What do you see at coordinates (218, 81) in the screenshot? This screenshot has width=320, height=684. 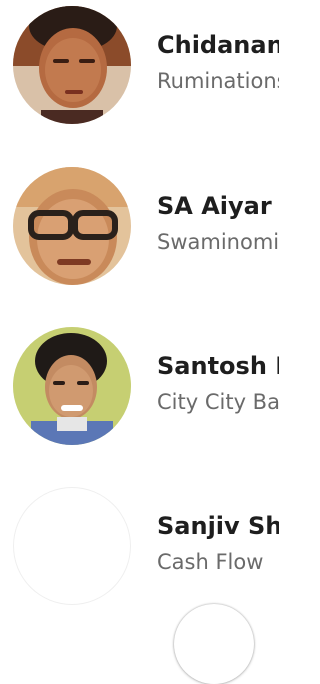 I see `column-name: Ruminations` at bounding box center [218, 81].